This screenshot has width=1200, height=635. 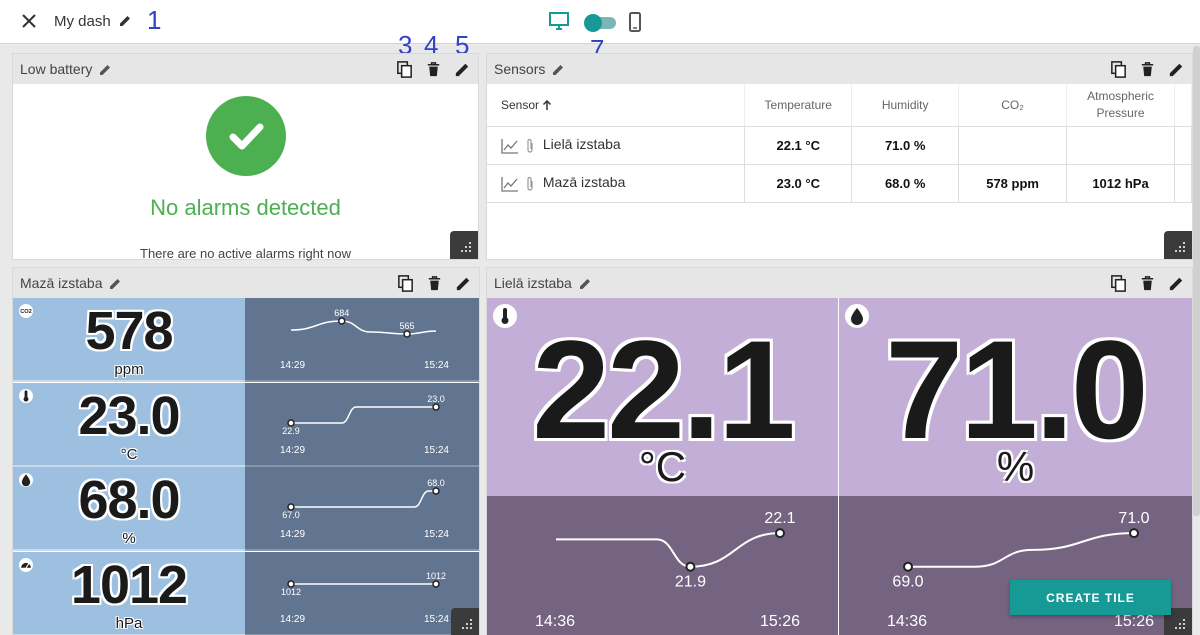 What do you see at coordinates (663, 389) in the screenshot?
I see `metric-value: 22.1` at bounding box center [663, 389].